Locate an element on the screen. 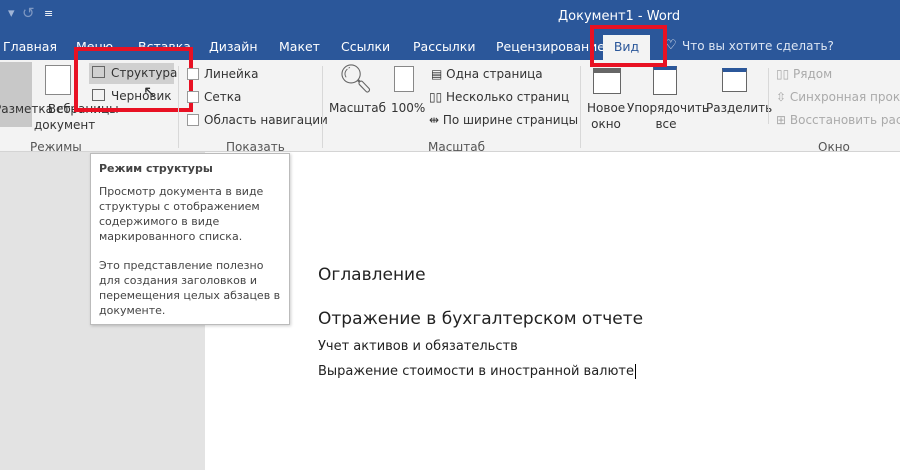  new-window-icon is located at coordinates (607, 81).